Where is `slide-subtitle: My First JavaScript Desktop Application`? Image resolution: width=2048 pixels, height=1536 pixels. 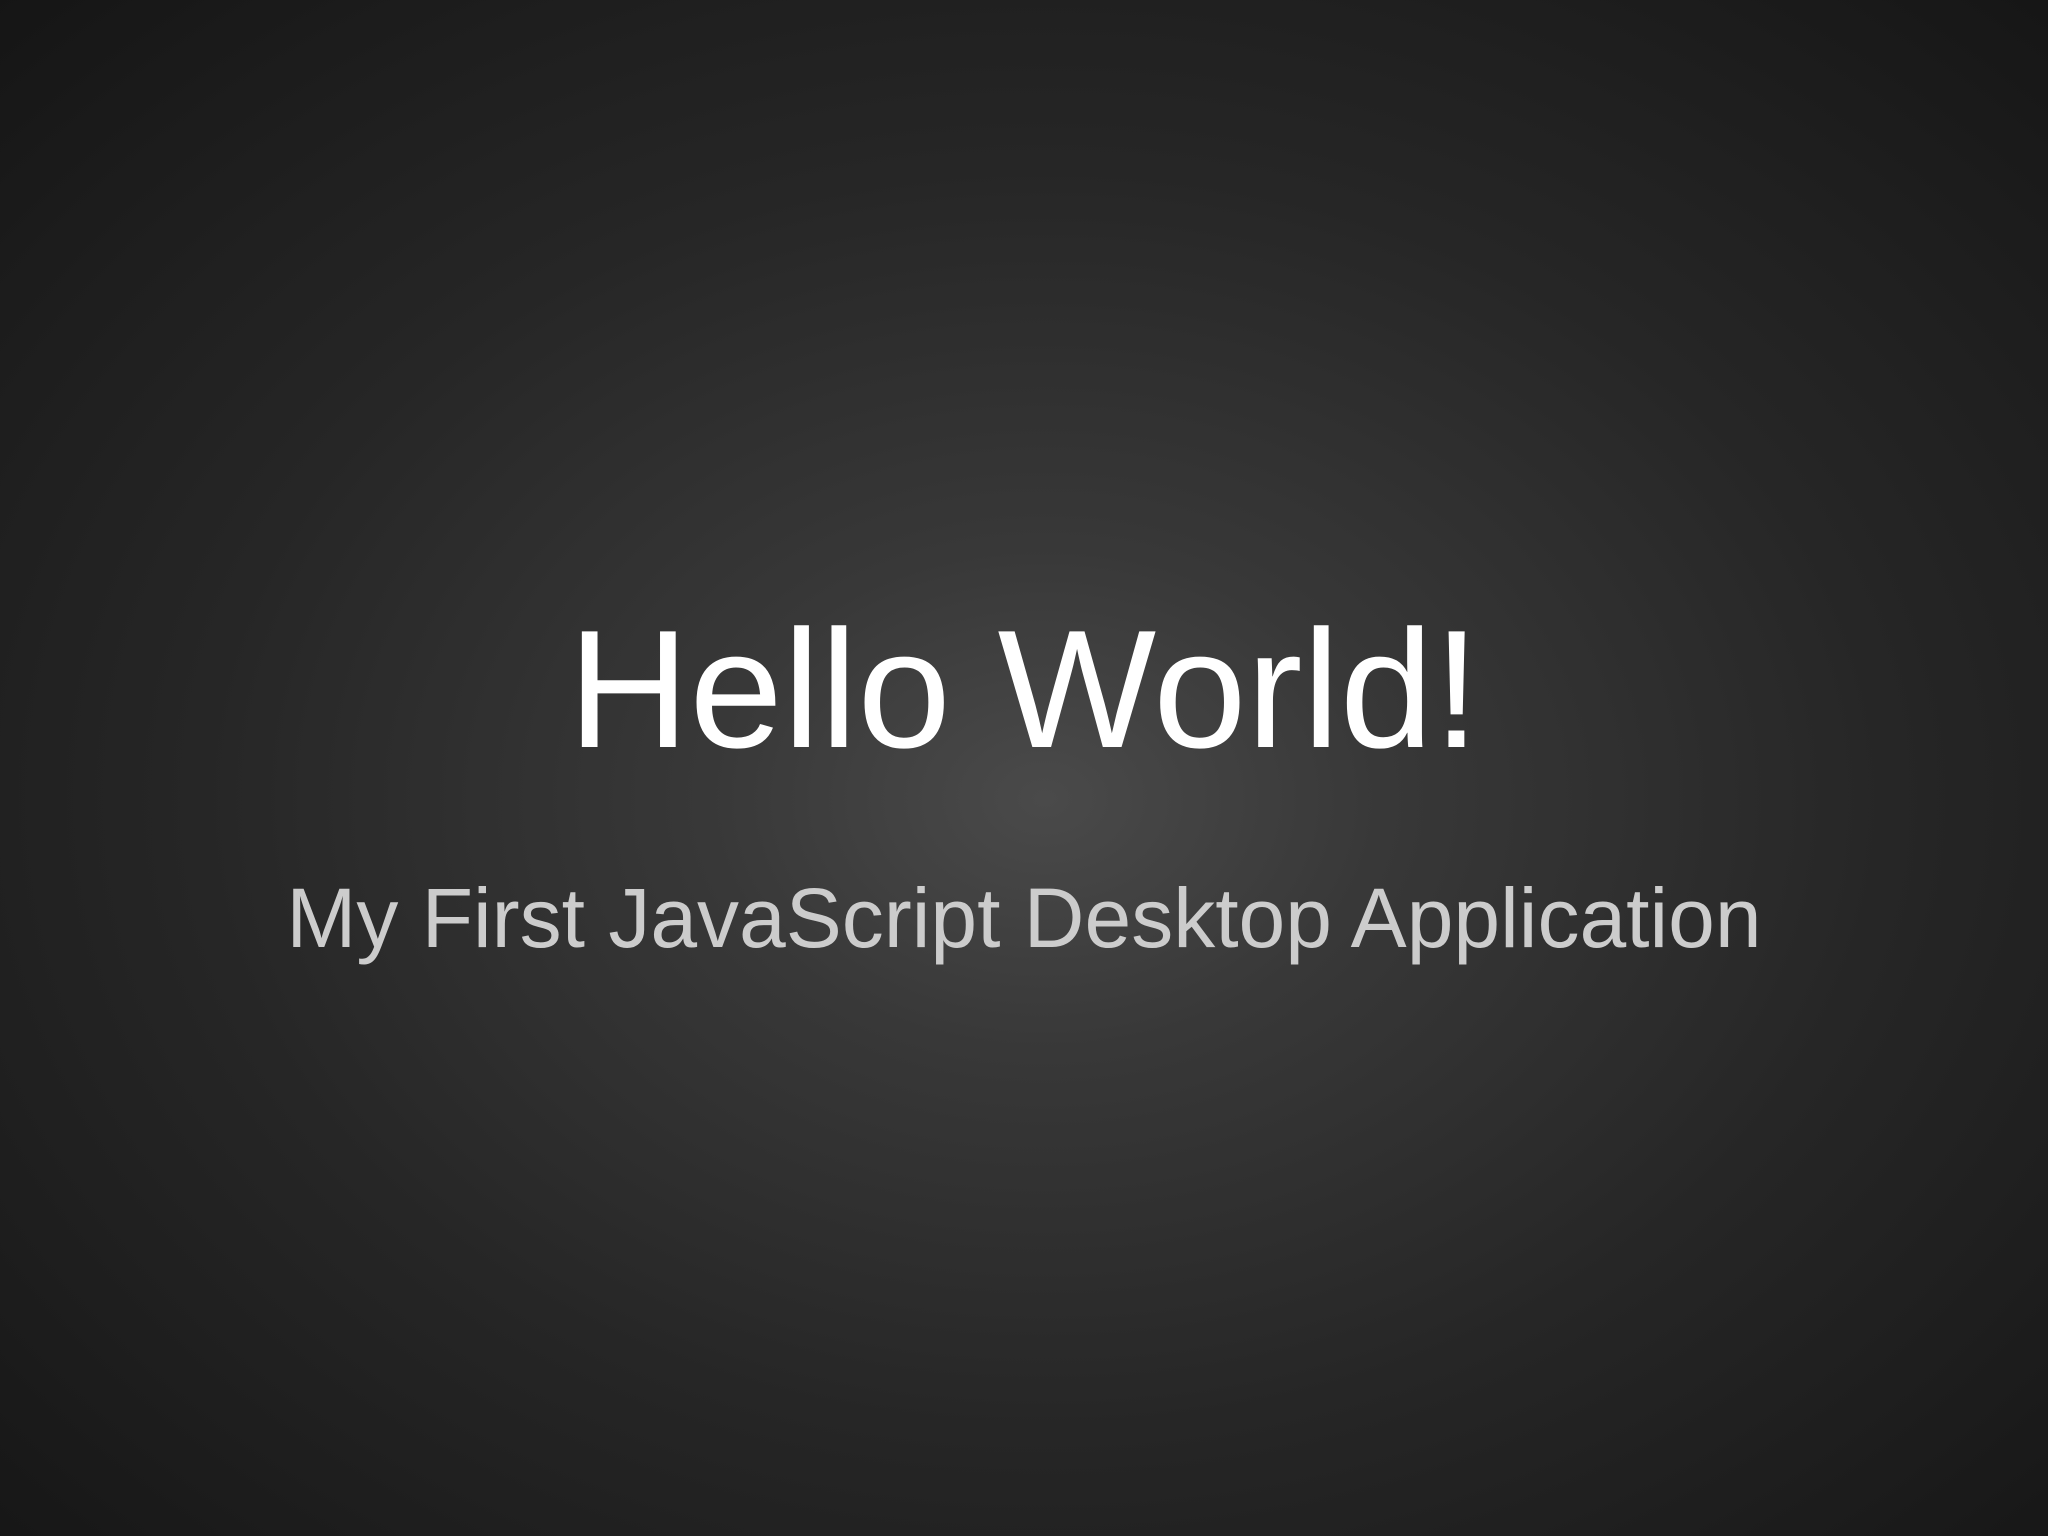 slide-subtitle: My First JavaScript Desktop Application is located at coordinates (1024, 918).